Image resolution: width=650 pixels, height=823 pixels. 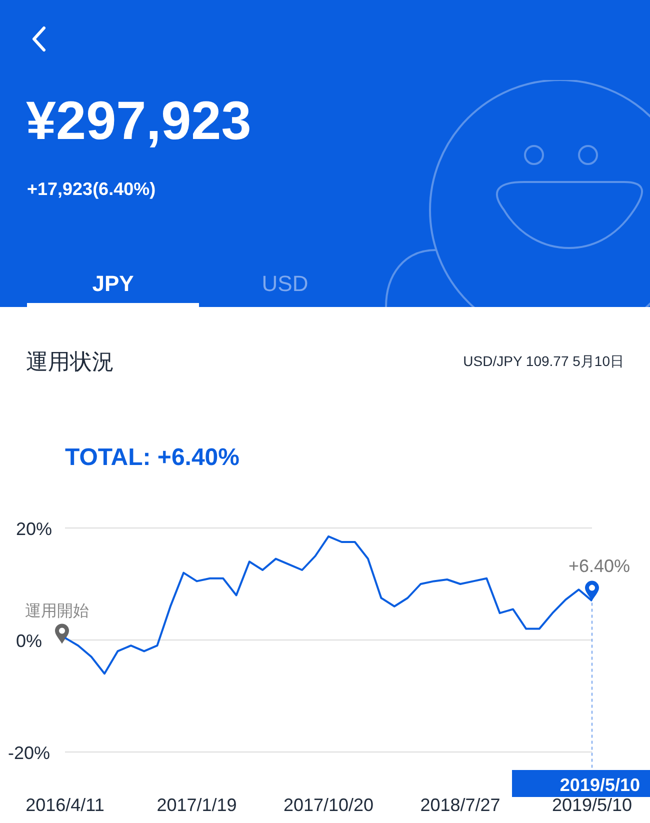 I want to click on x-tick-label: 2019/5/10, so click(x=592, y=805).